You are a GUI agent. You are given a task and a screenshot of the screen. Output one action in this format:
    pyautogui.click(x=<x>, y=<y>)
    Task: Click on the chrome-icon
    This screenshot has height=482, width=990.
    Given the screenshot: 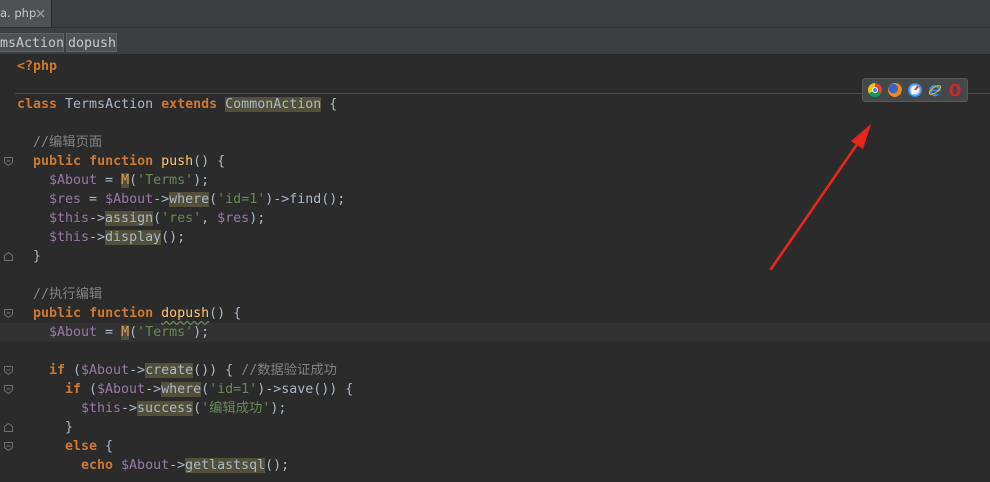 What is the action you would take?
    pyautogui.click(x=875, y=90)
    